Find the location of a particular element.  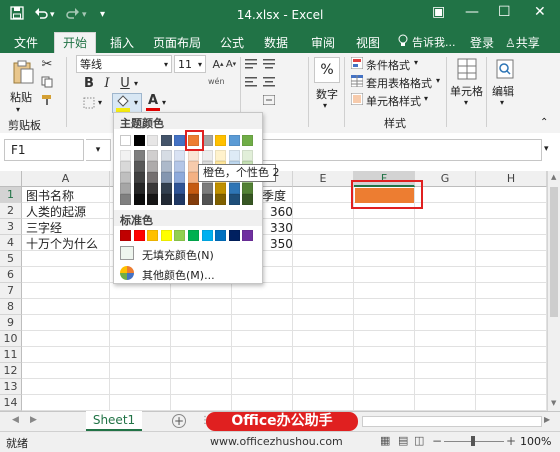

row-header-13: 13 is located at coordinates (11, 387).